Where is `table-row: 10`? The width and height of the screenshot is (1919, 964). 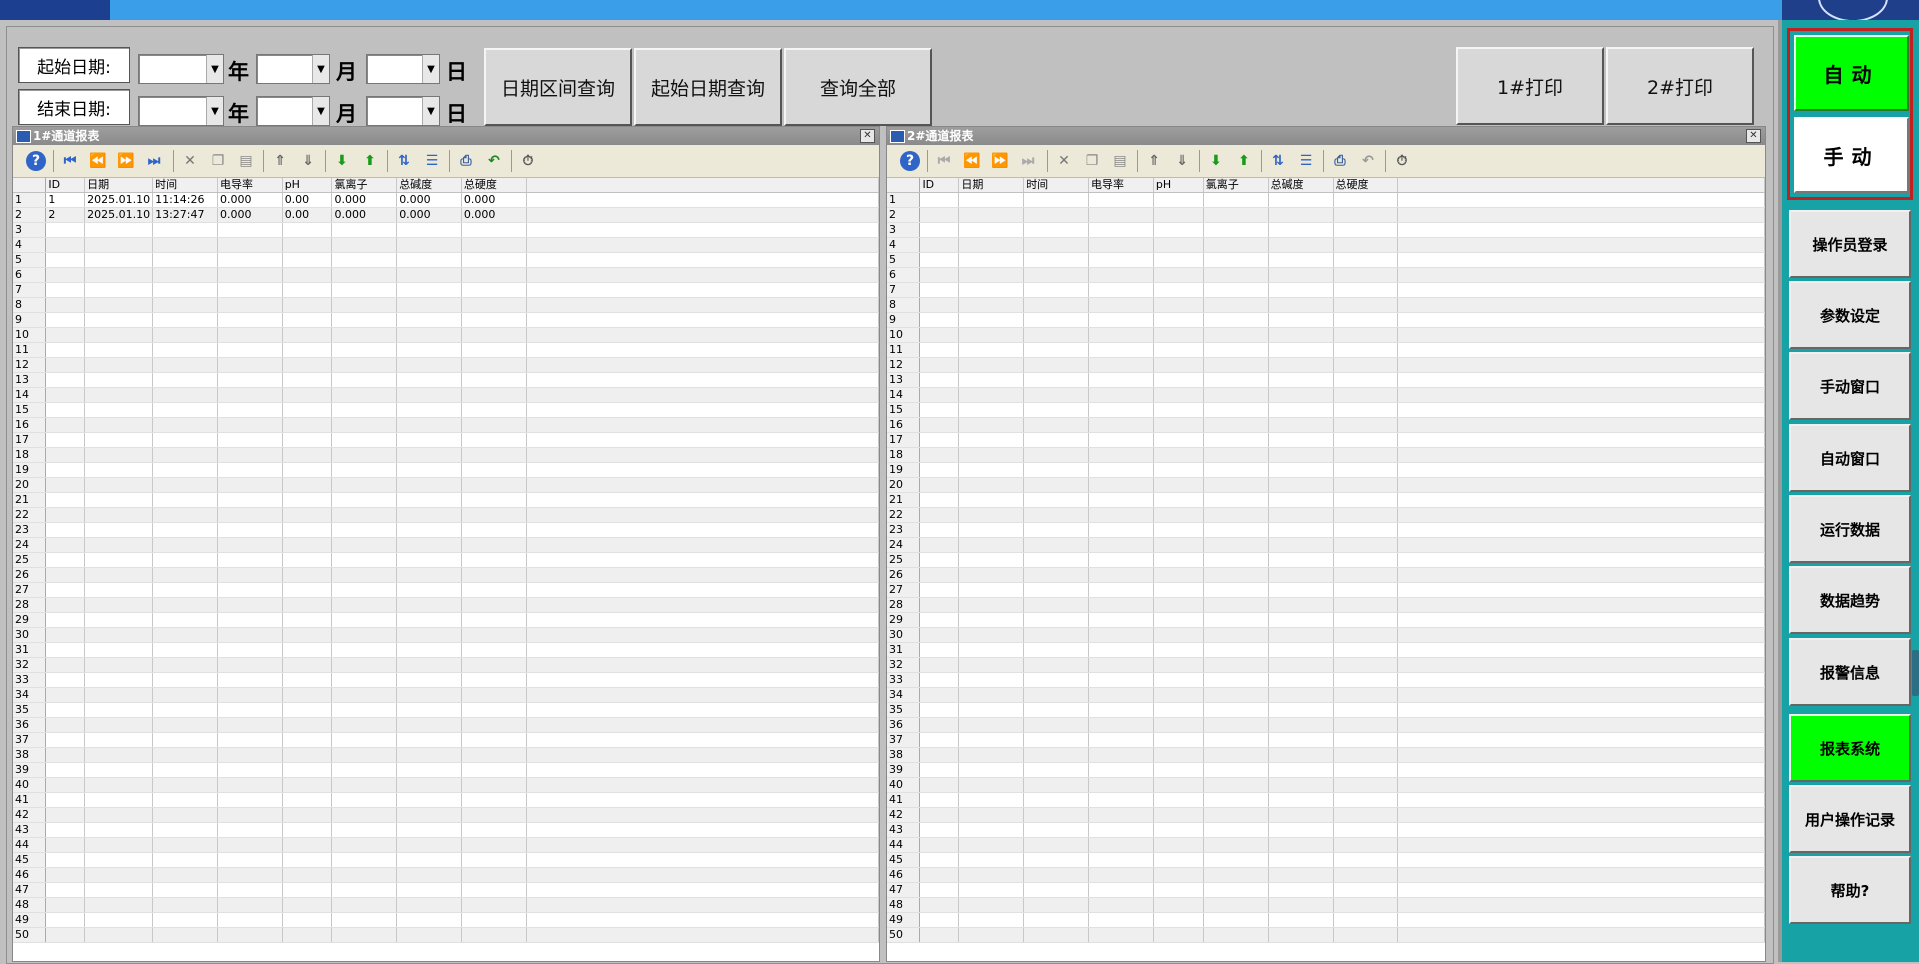 table-row: 10 is located at coordinates (446, 335).